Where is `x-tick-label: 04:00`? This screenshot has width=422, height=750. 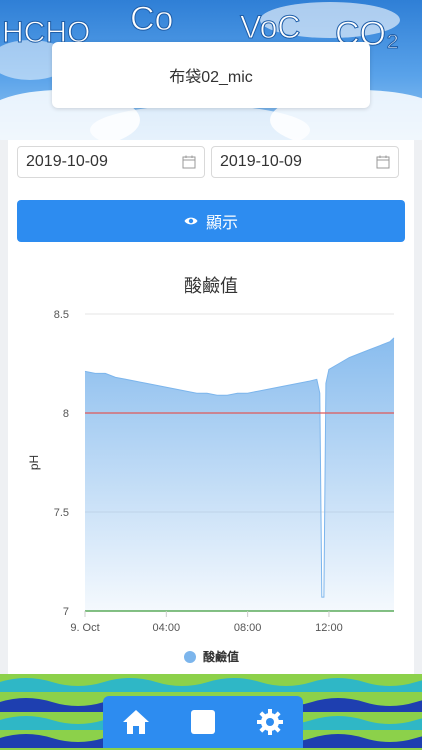
x-tick-label: 04:00 is located at coordinates (167, 628).